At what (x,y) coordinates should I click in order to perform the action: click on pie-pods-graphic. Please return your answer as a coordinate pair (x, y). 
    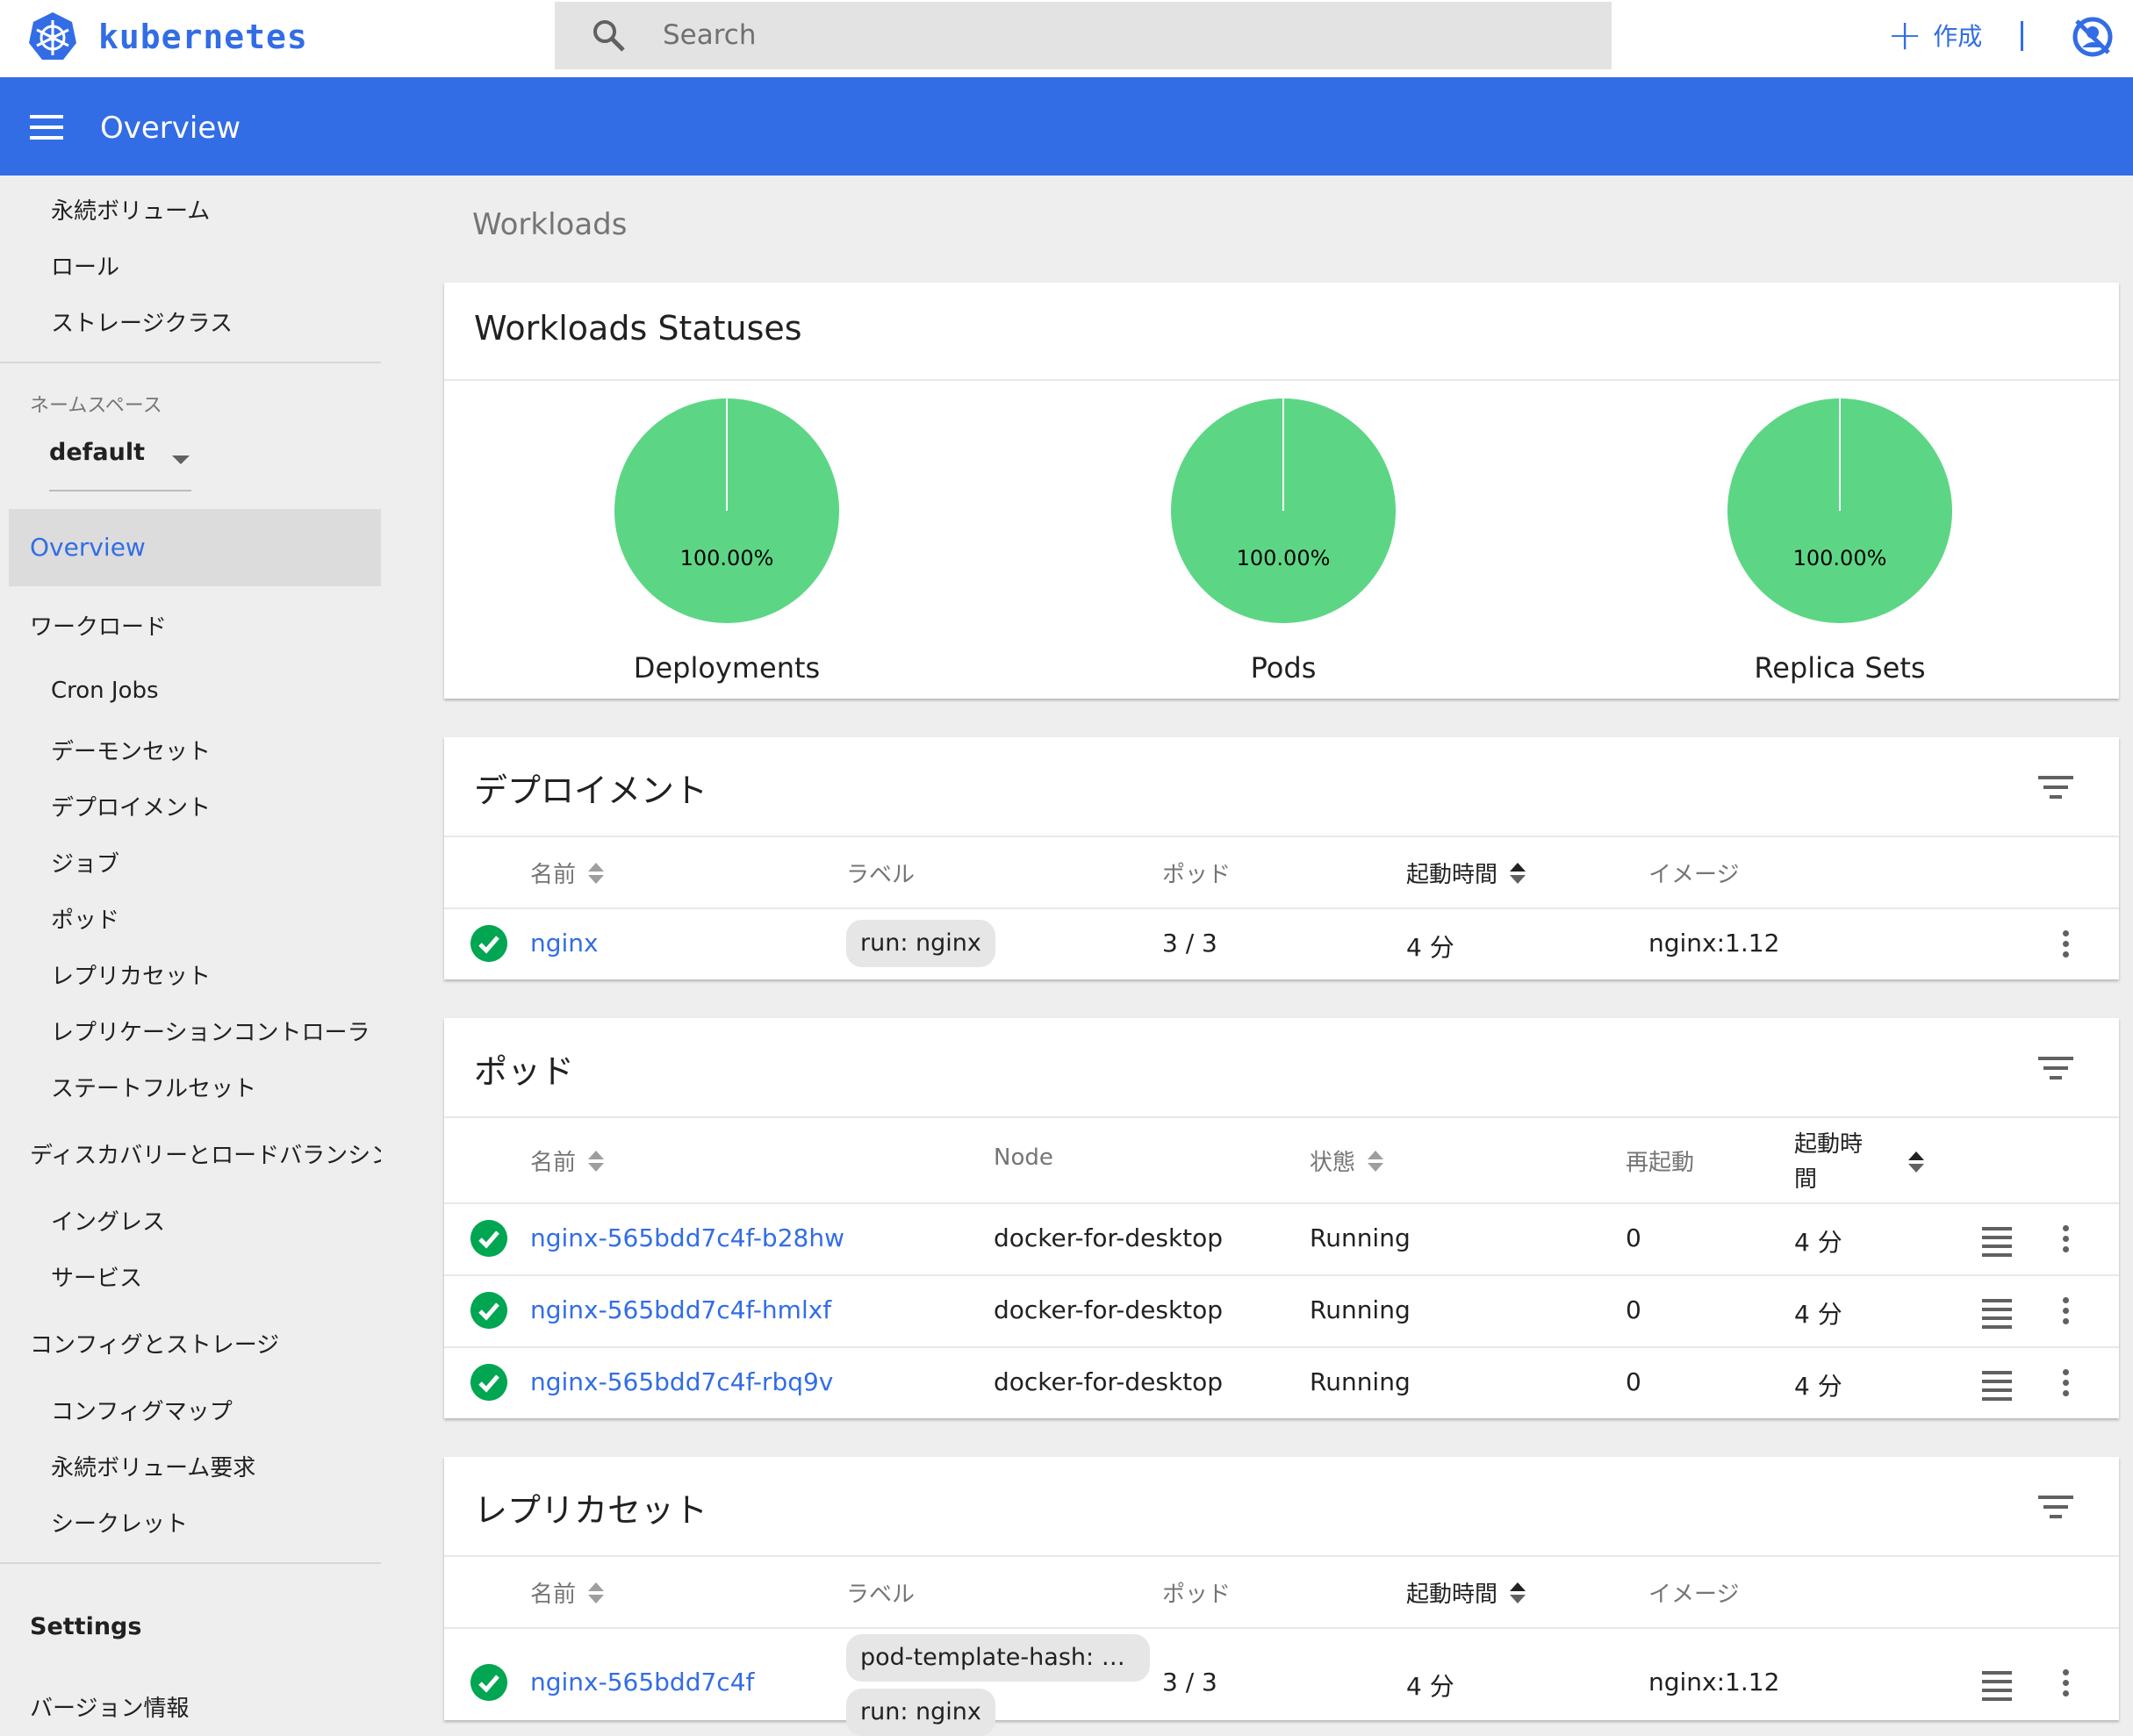
    Looking at the image, I should click on (1283, 510).